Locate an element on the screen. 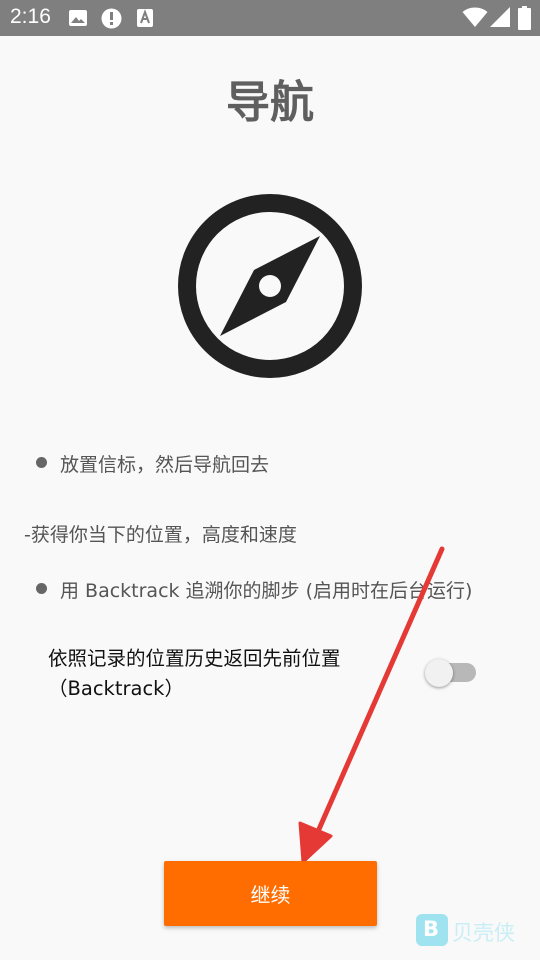  signal-icon is located at coordinates (500, 17).